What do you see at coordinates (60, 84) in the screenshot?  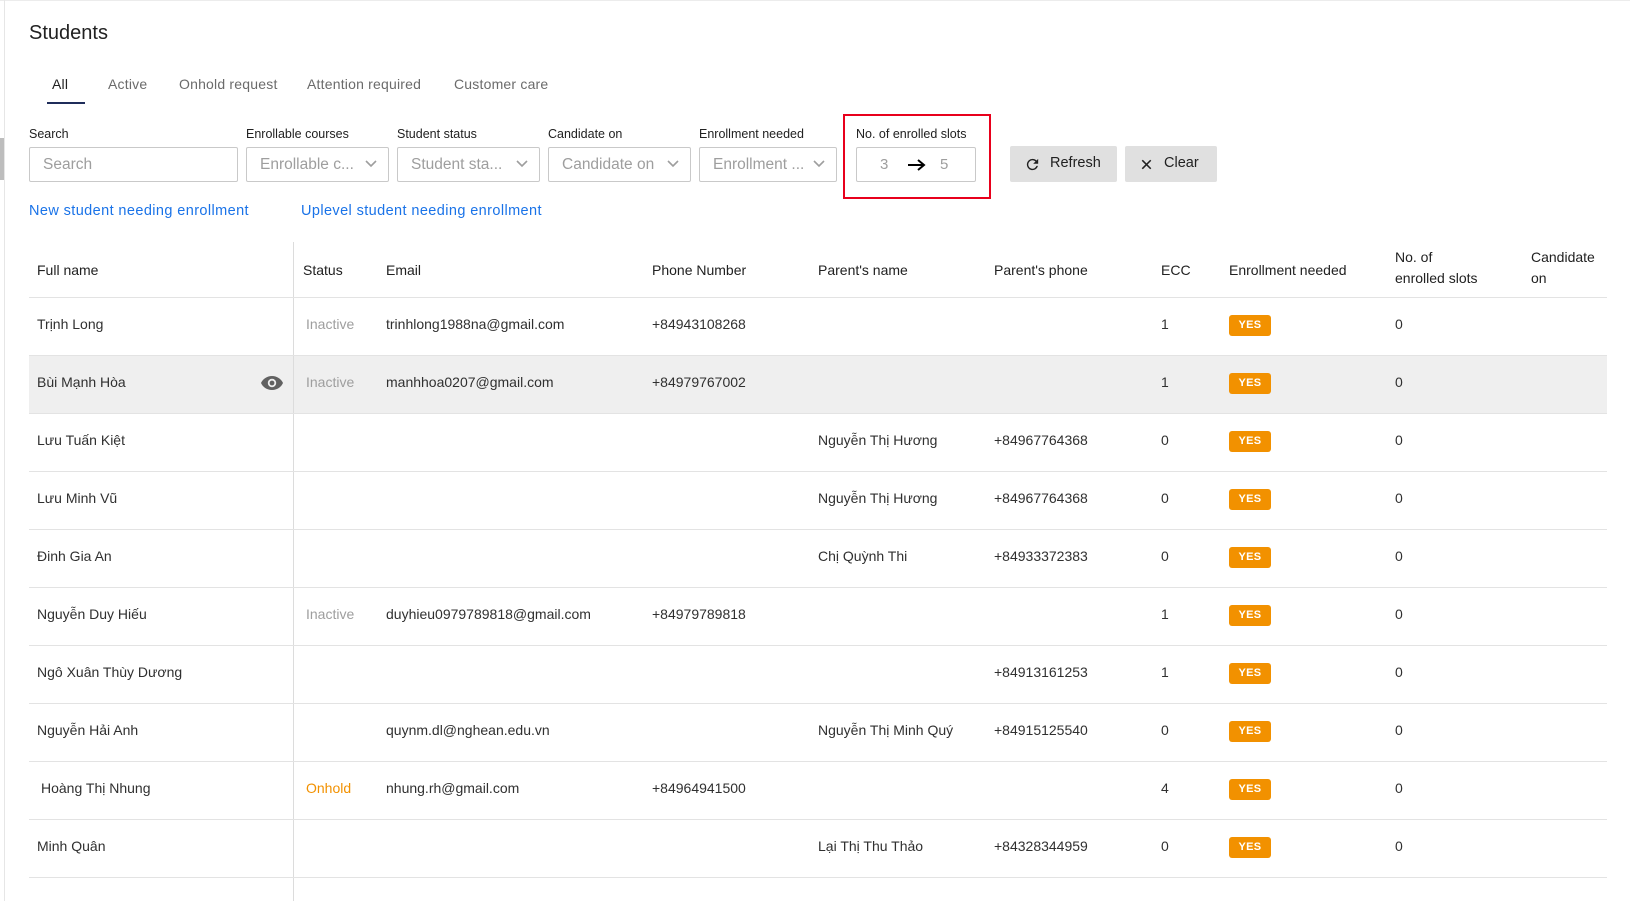 I see `tab-all: All` at bounding box center [60, 84].